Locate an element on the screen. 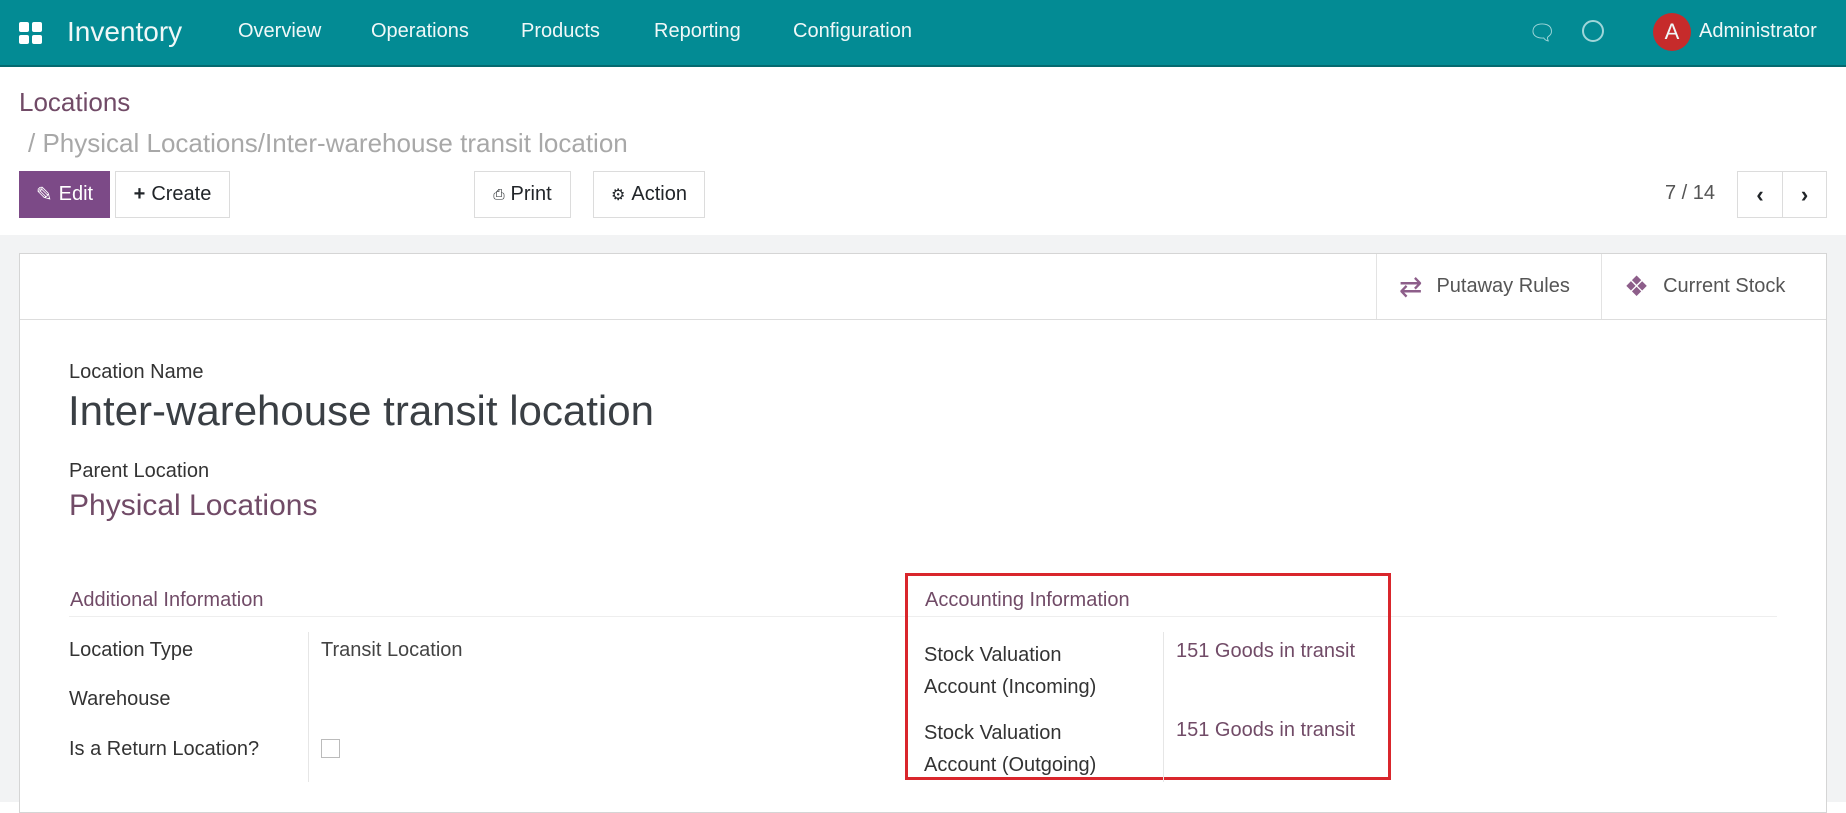 The height and width of the screenshot is (813, 1846). incoming-label-line1: Stock Valuation is located at coordinates (993, 655).